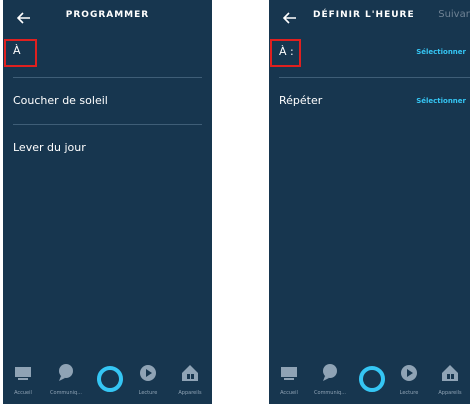 This screenshot has width=471, height=404. I want to click on at-label: À :, so click(286, 51).